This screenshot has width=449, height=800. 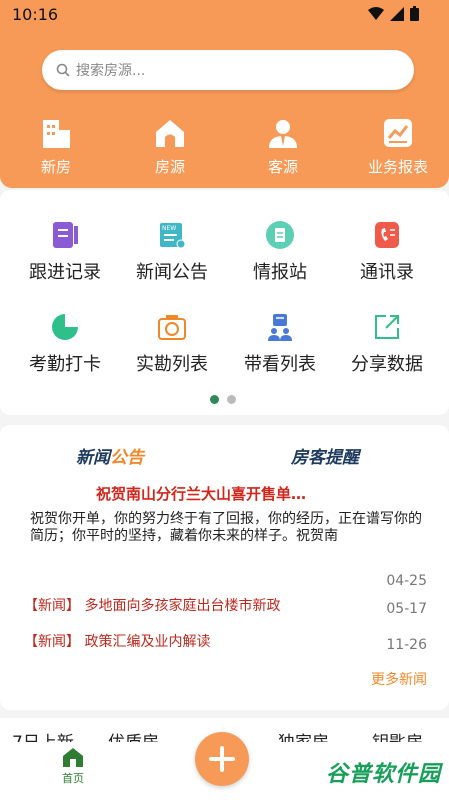 What do you see at coordinates (387, 364) in the screenshot?
I see `grid-label: 分享数据` at bounding box center [387, 364].